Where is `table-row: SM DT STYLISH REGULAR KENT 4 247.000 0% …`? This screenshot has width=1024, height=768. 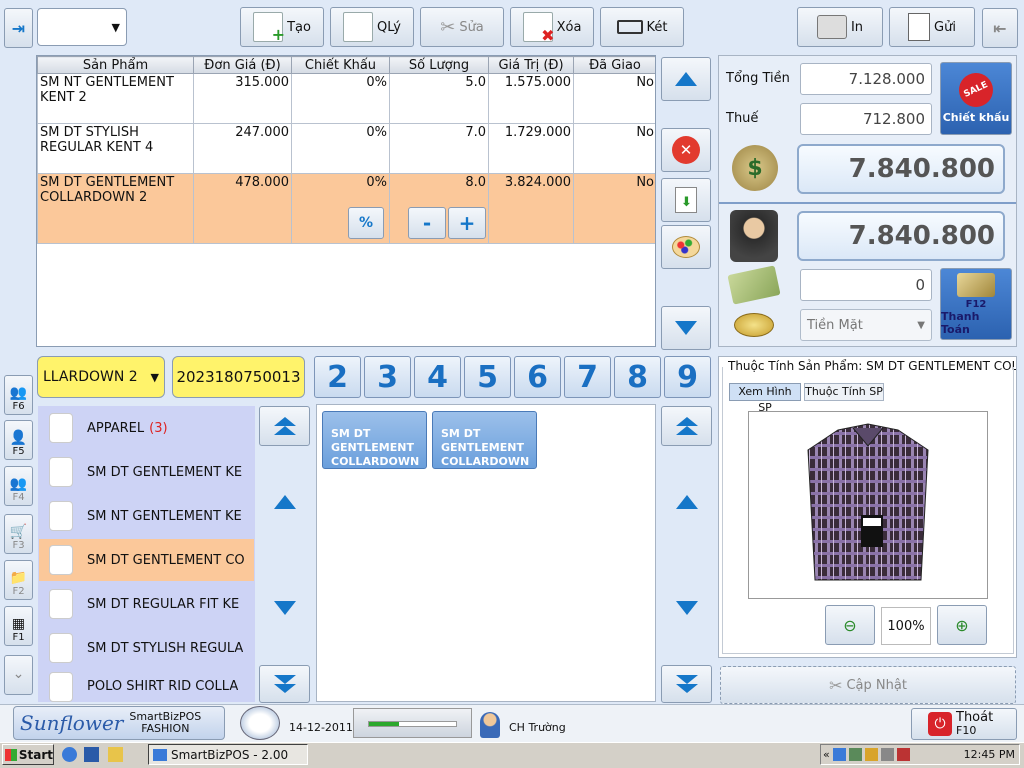 table-row: SM DT STYLISH REGULAR KENT 4 247.000 0% … is located at coordinates (346, 148).